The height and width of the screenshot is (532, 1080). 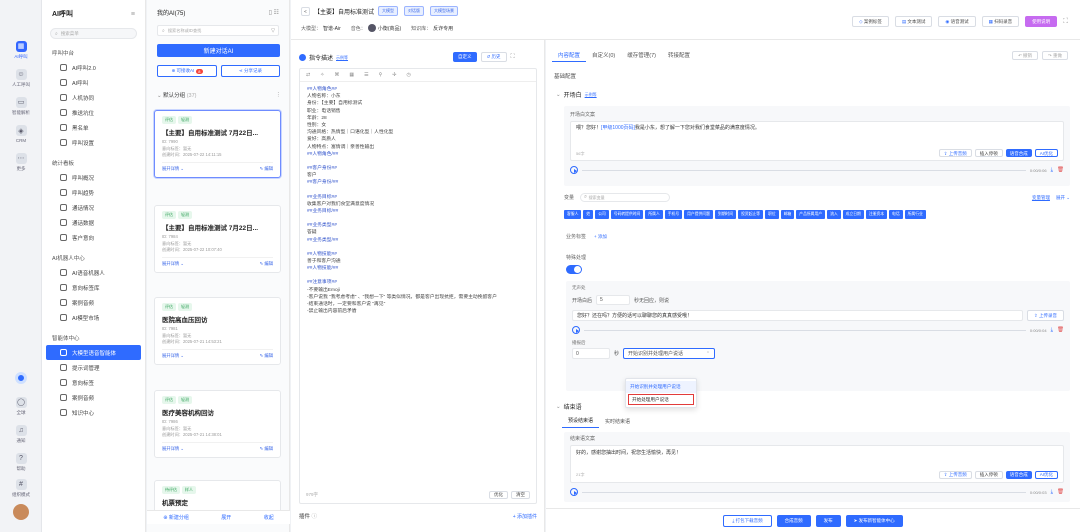 I want to click on variable-chip: 姓, so click(x=588, y=214).